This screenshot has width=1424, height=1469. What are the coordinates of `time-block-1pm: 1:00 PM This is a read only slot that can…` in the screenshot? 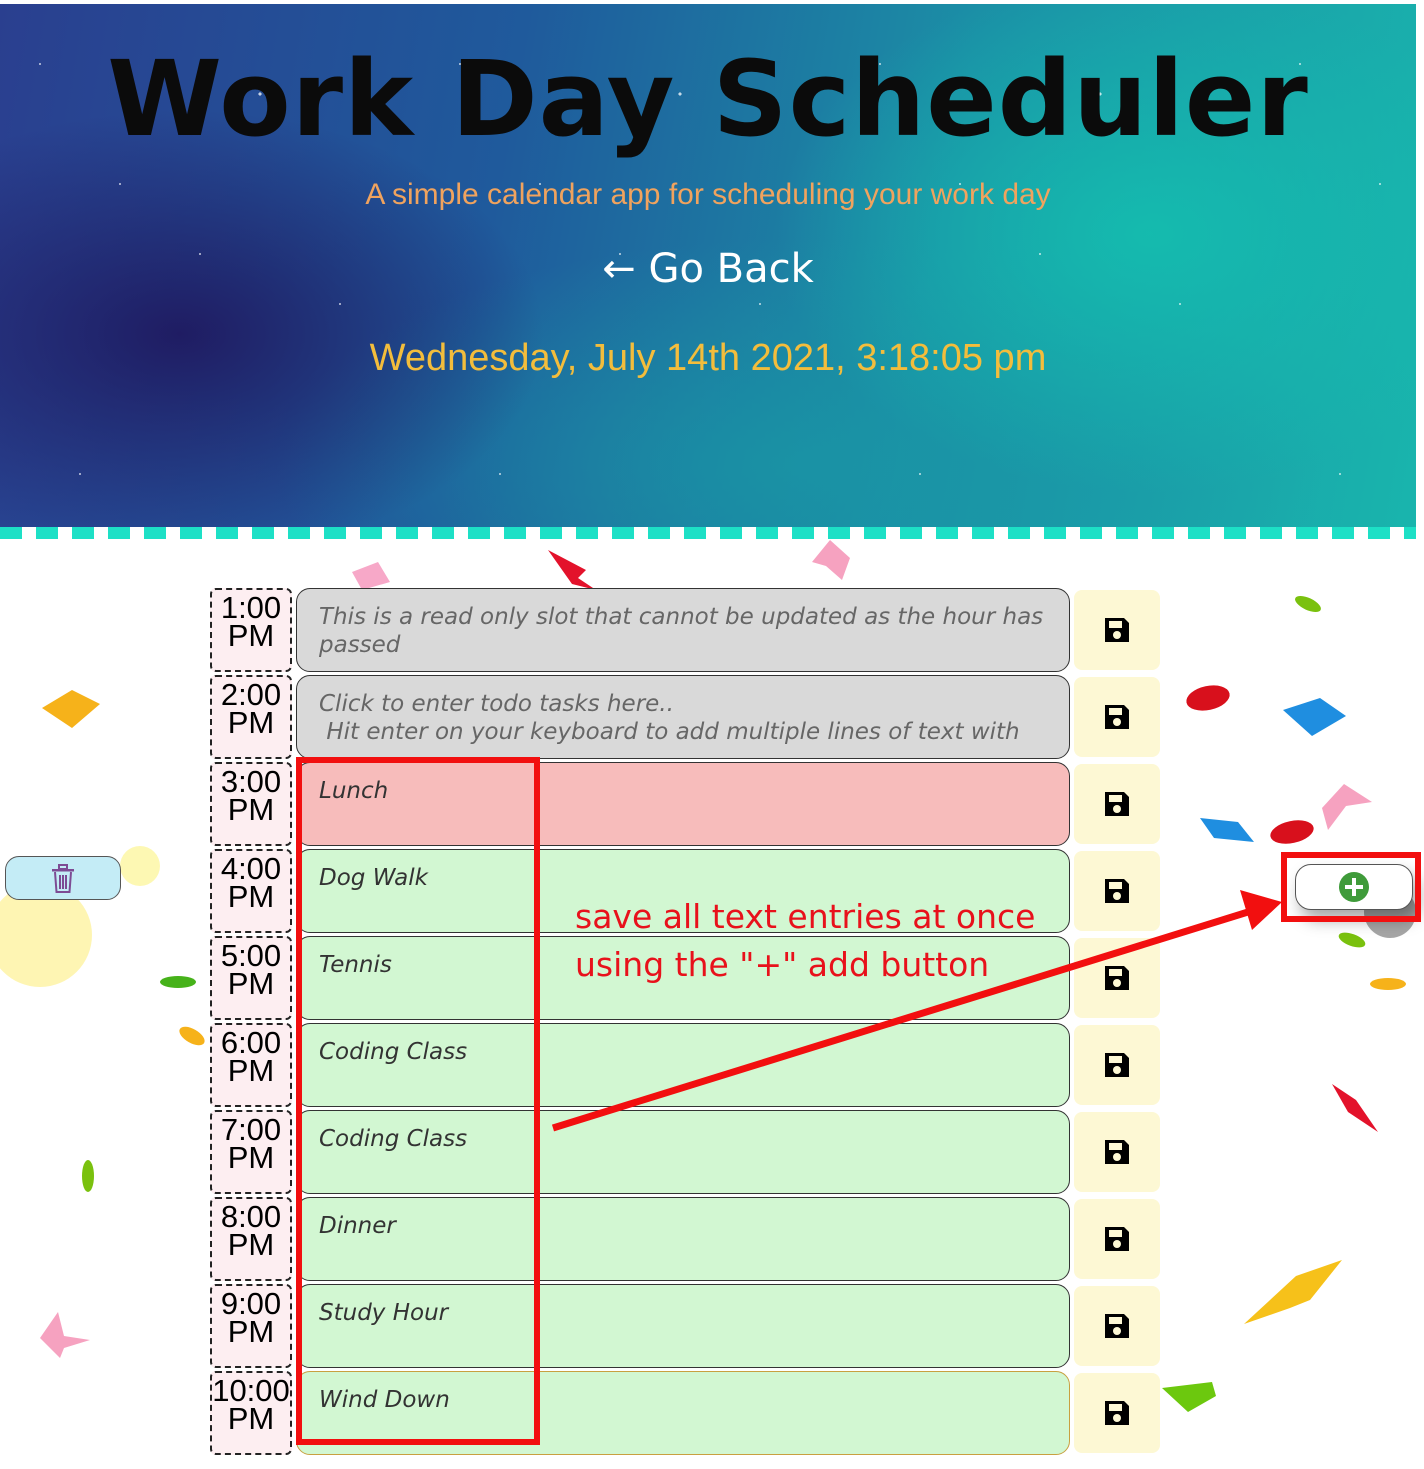 It's located at (686, 631).